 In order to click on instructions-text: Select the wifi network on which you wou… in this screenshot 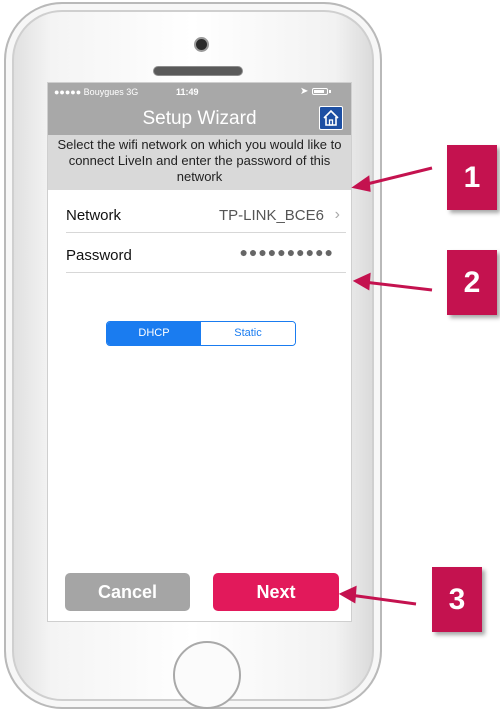, I will do `click(199, 162)`.